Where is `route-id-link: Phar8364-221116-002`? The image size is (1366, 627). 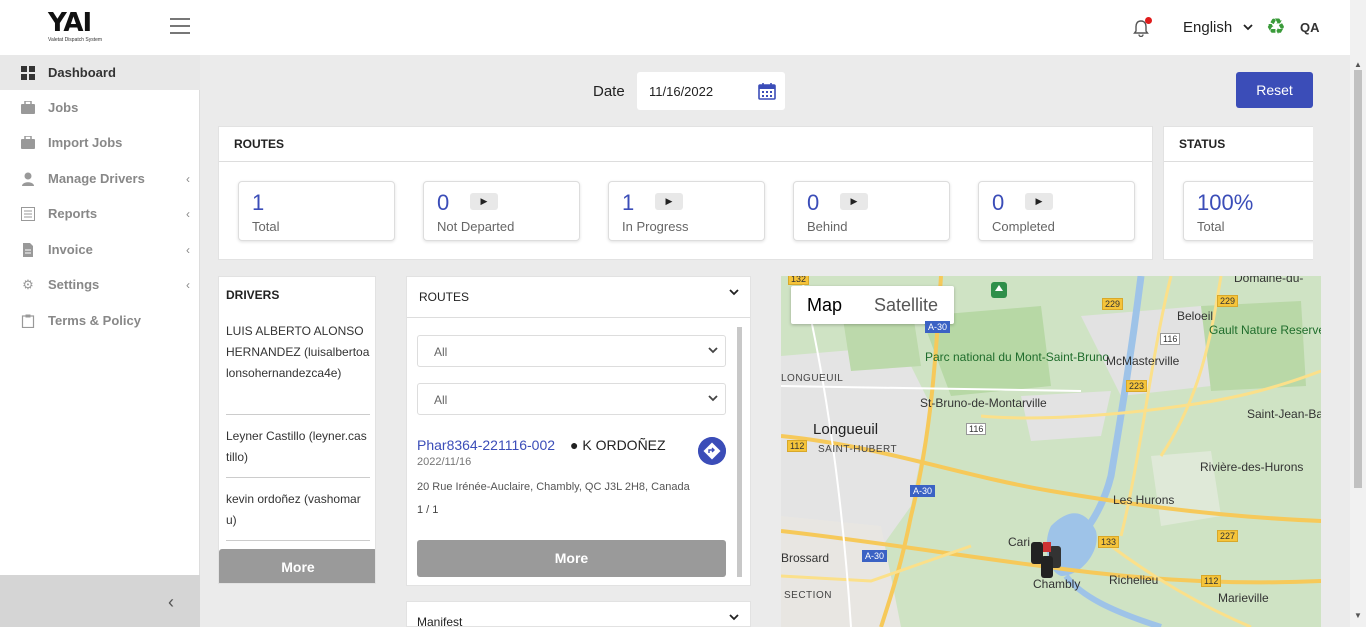 route-id-link: Phar8364-221116-002 is located at coordinates (486, 445).